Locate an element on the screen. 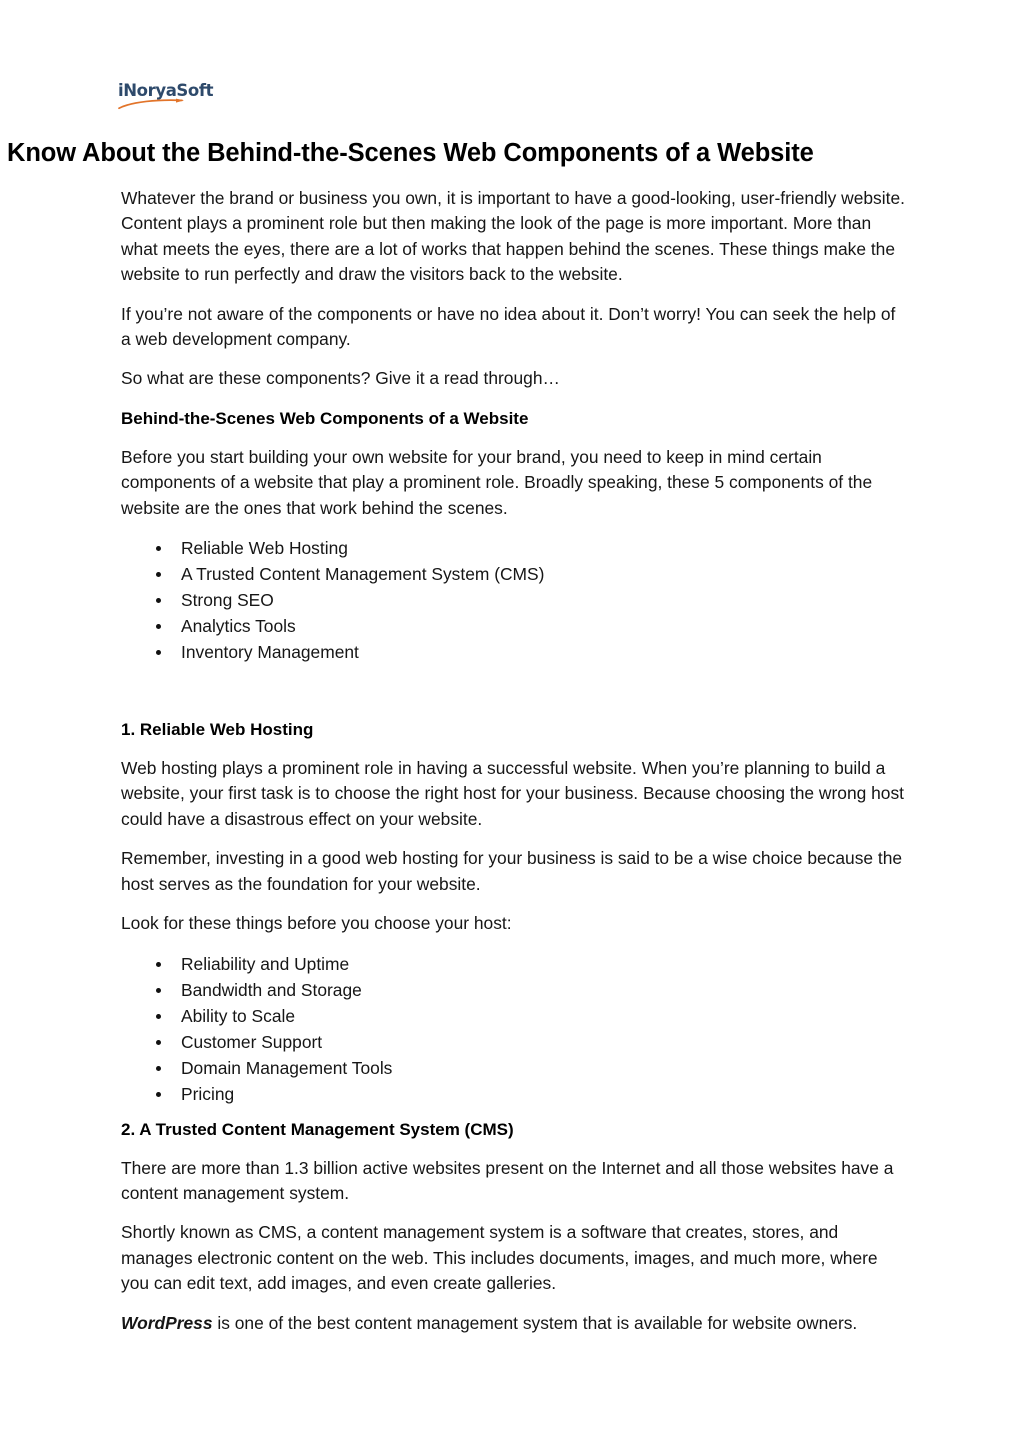 The height and width of the screenshot is (1448, 1023). brand-logo: iNoryaSoft is located at coordinates (178, 99).